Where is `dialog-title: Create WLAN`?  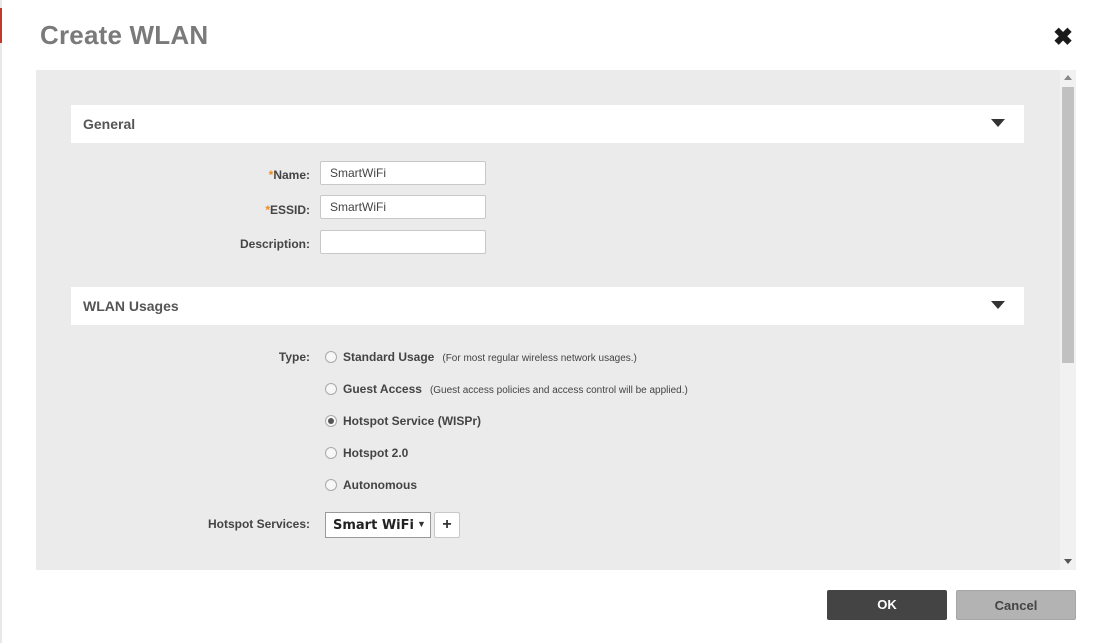 dialog-title: Create WLAN is located at coordinates (124, 35).